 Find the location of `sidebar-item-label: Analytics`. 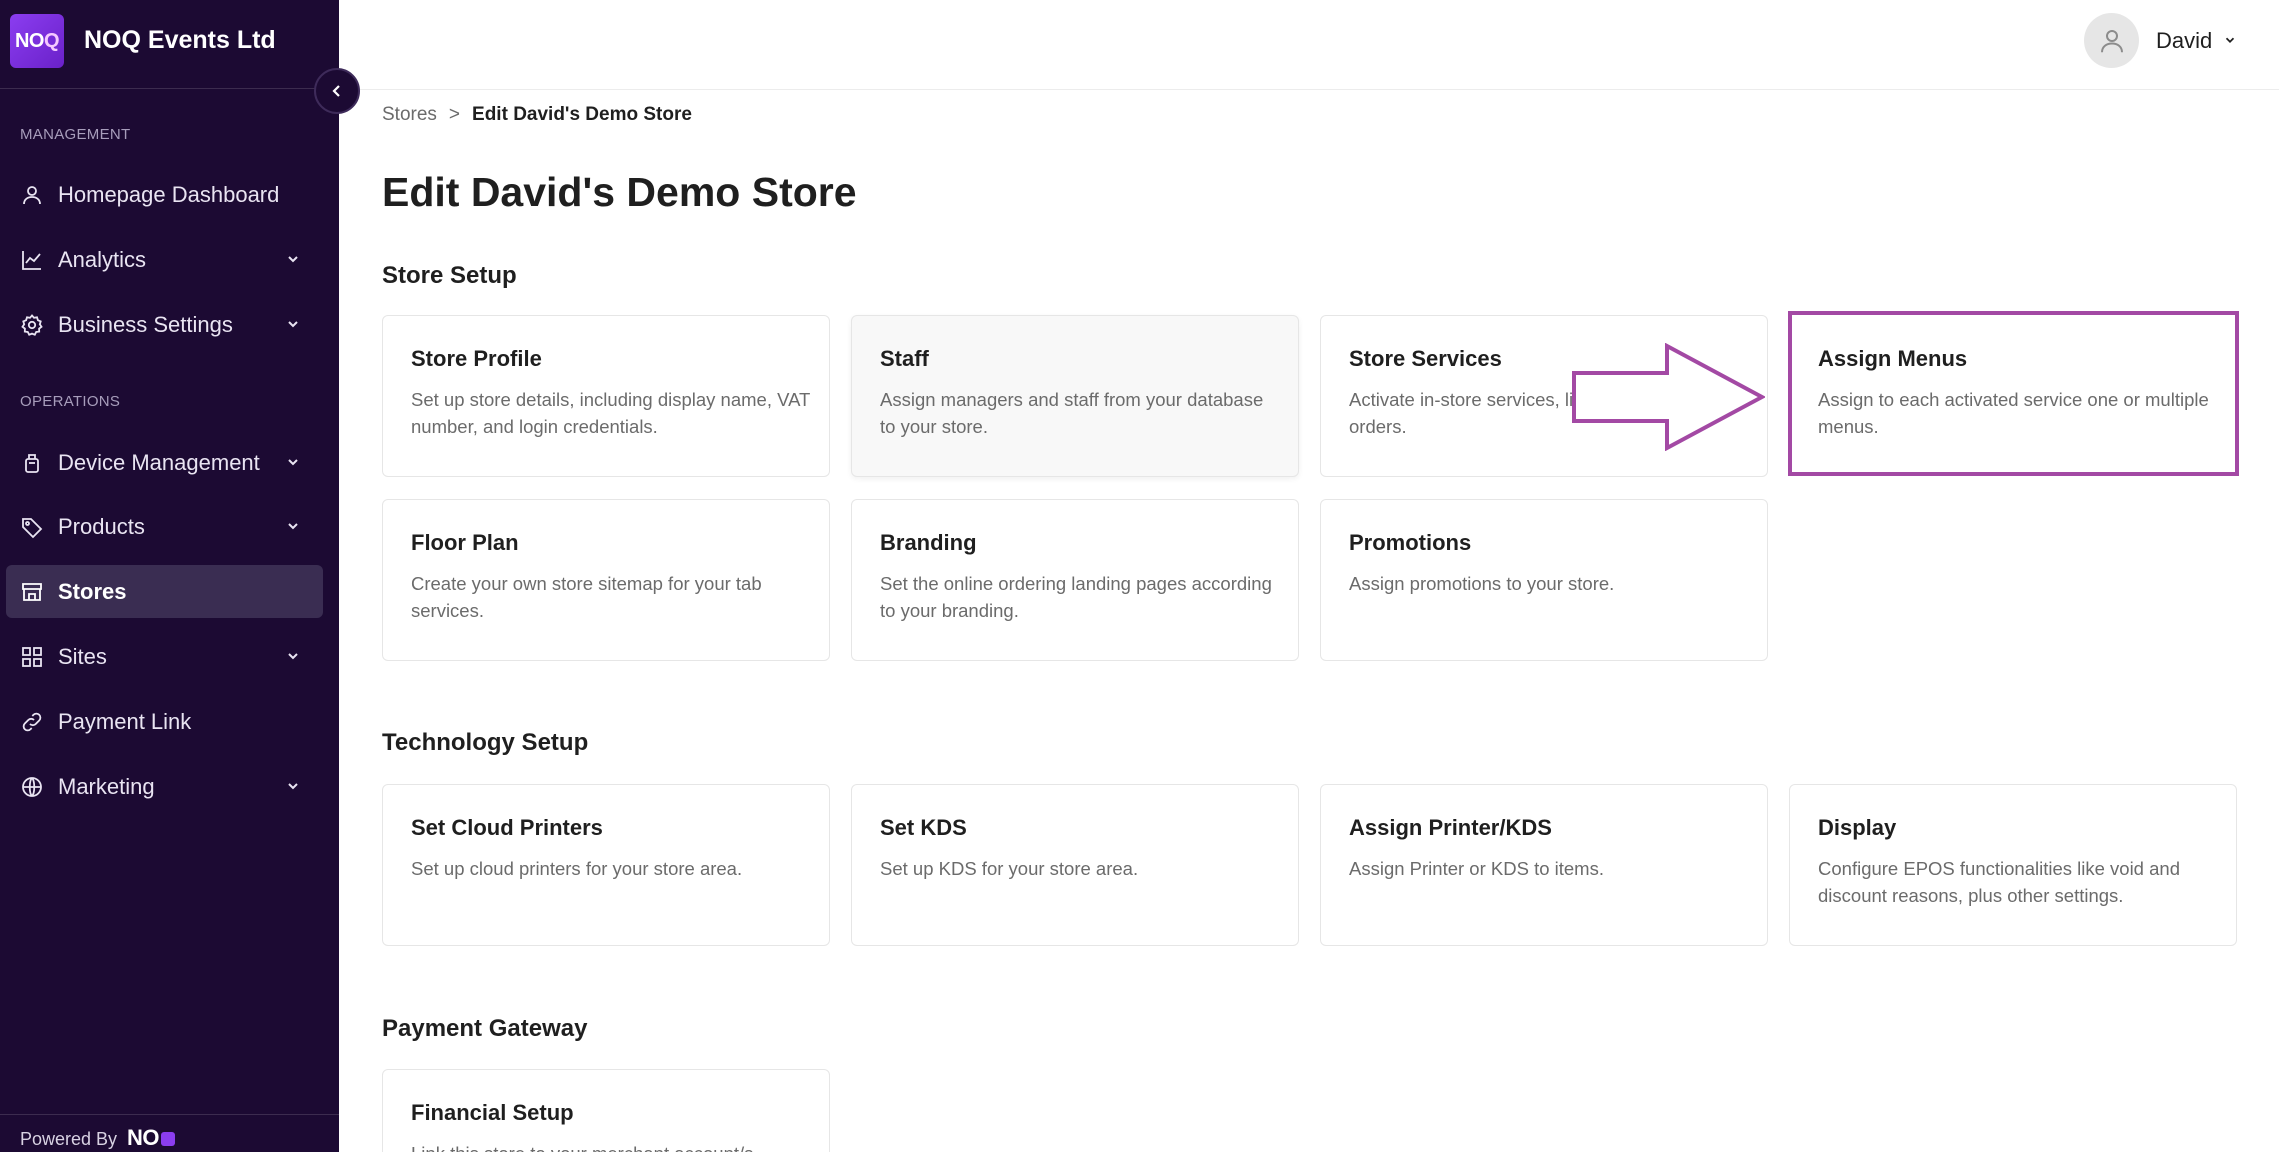

sidebar-item-label: Analytics is located at coordinates (102, 259).